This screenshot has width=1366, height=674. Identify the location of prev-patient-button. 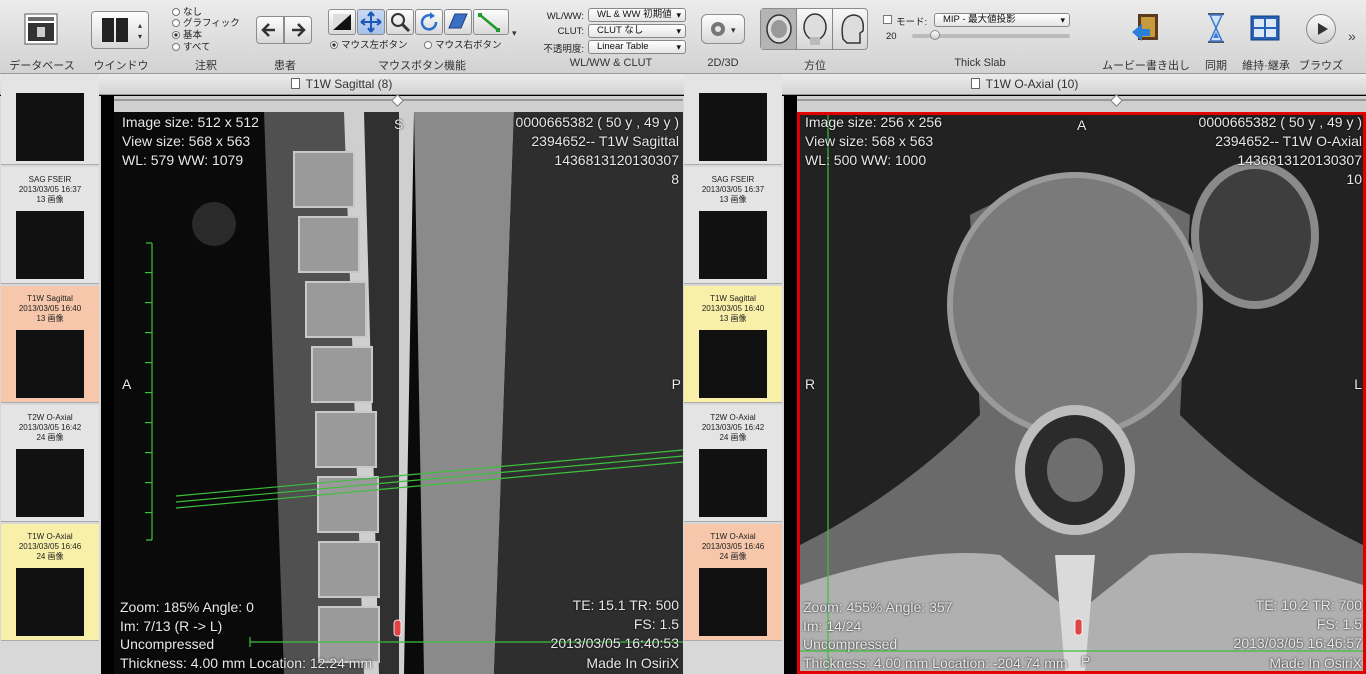
(270, 30).